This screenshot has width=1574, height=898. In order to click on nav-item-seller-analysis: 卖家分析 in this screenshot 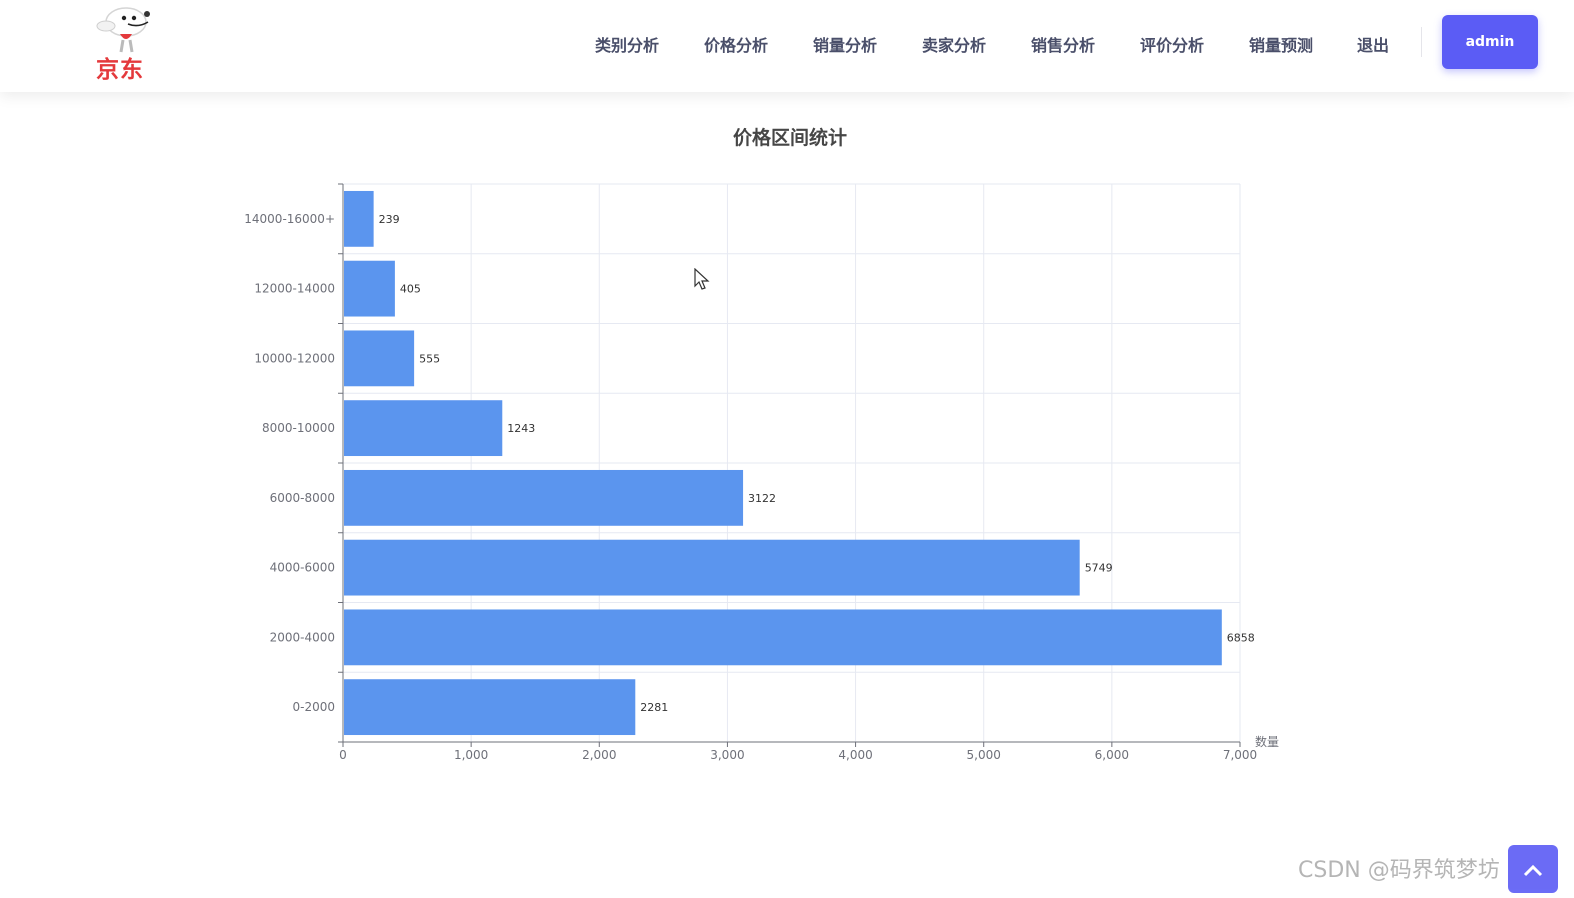, I will do `click(954, 44)`.